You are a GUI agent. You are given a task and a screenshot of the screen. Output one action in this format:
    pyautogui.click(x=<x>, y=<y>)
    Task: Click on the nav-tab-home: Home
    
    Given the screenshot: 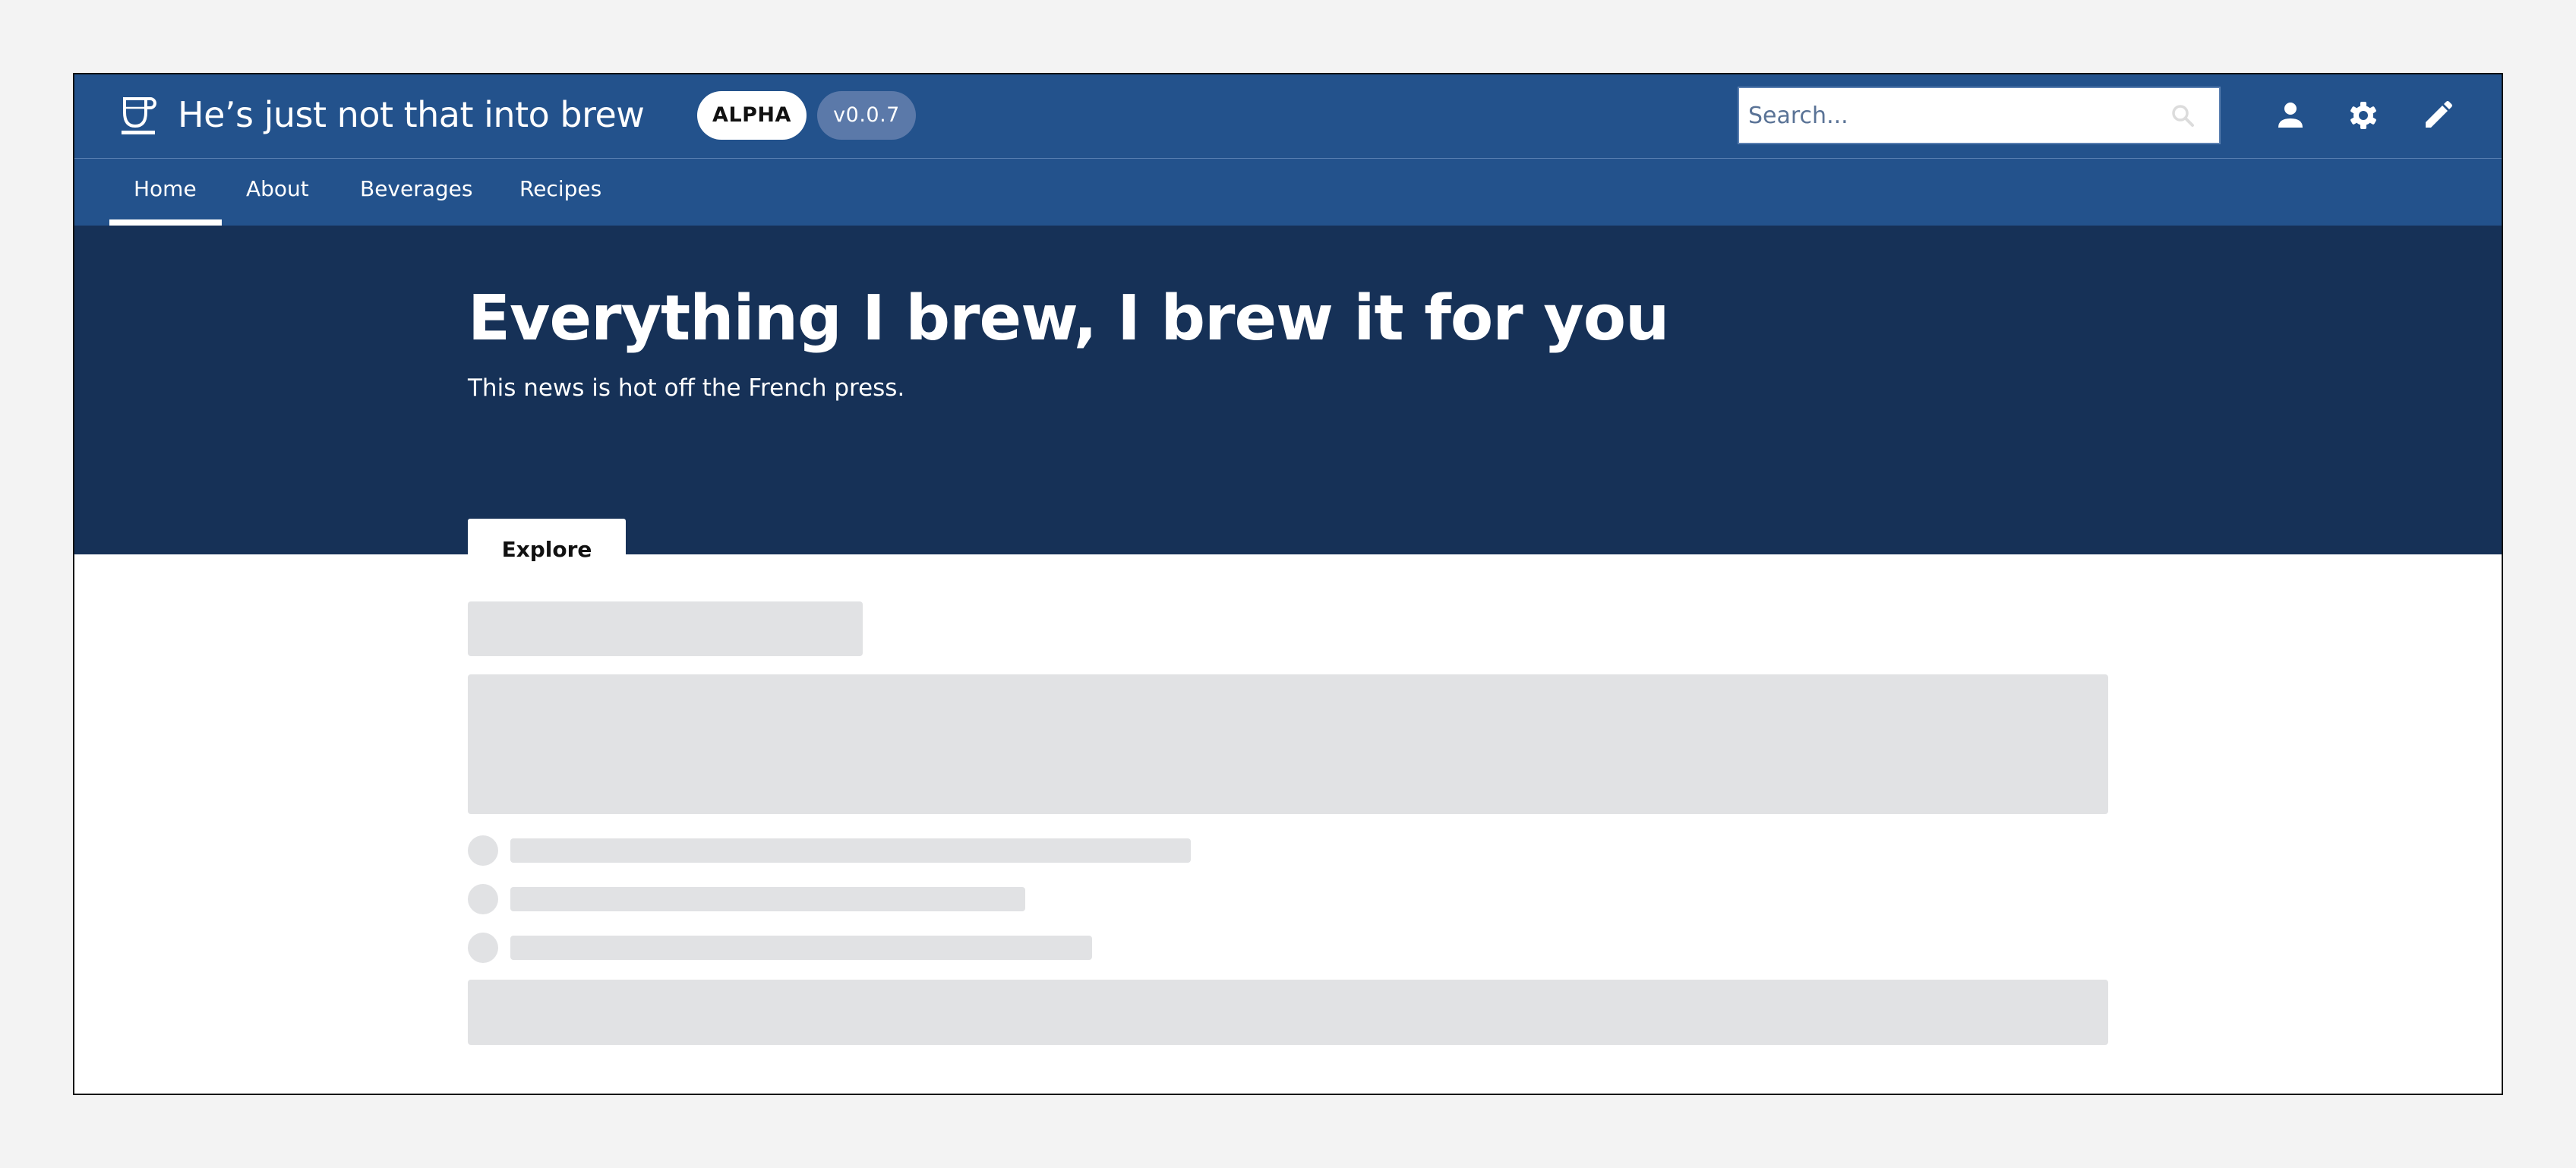 What is the action you would take?
    pyautogui.click(x=165, y=193)
    